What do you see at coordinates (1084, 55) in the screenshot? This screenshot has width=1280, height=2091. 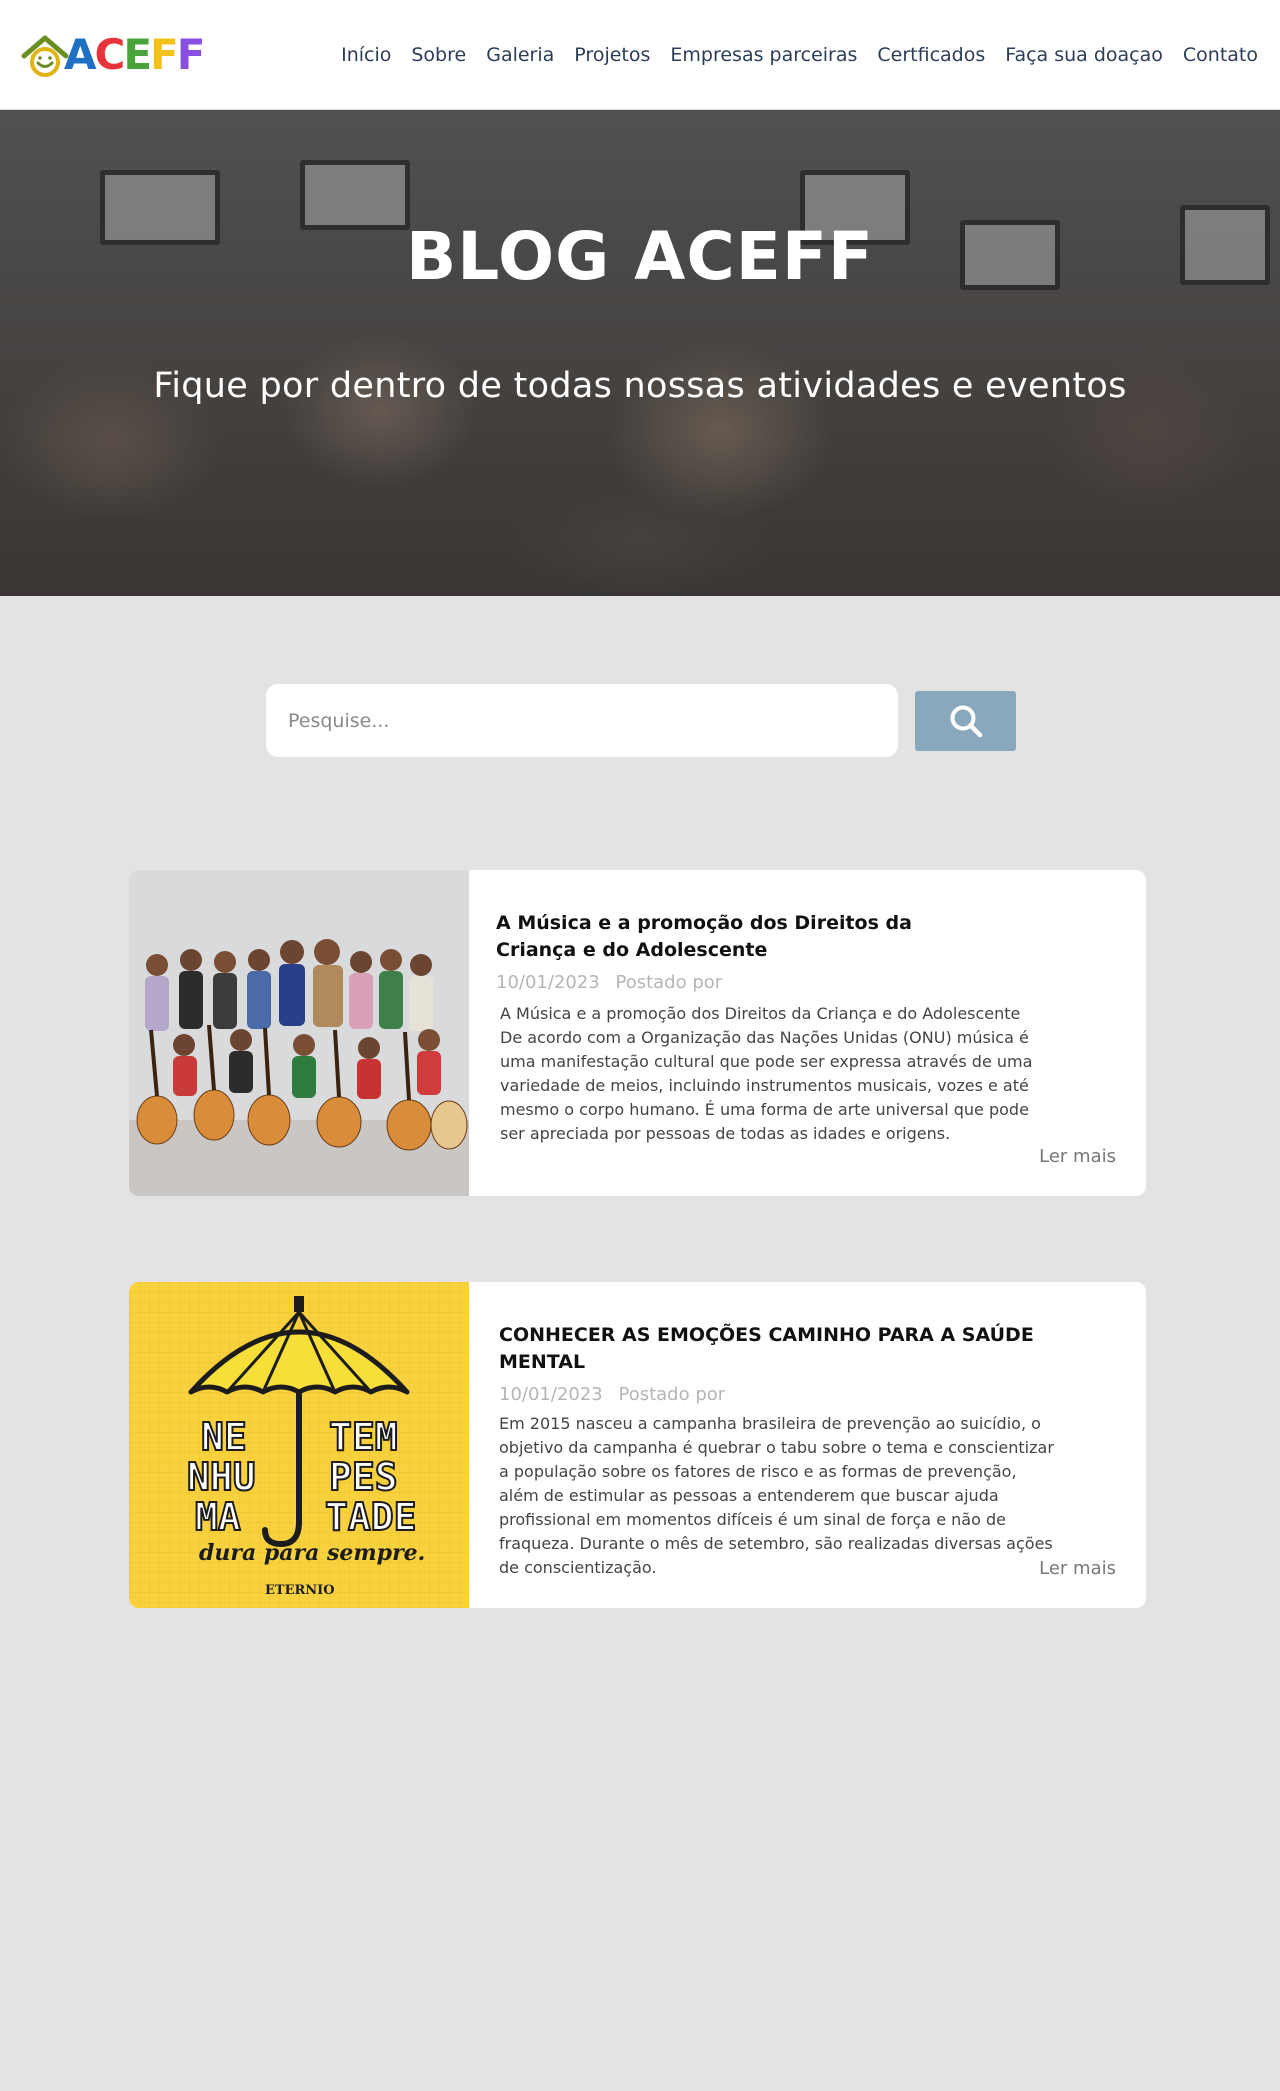 I see `nav-item-doacao: Faça sua doaçao` at bounding box center [1084, 55].